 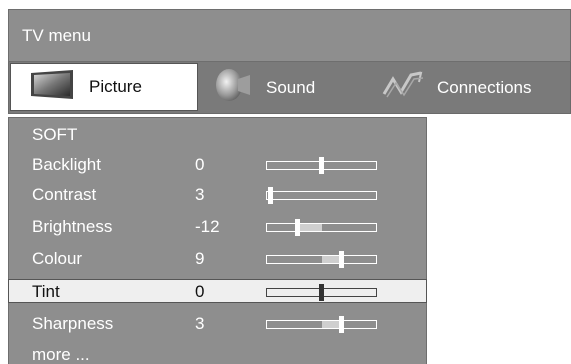 I want to click on tab-connections: Connections, so click(x=456, y=87).